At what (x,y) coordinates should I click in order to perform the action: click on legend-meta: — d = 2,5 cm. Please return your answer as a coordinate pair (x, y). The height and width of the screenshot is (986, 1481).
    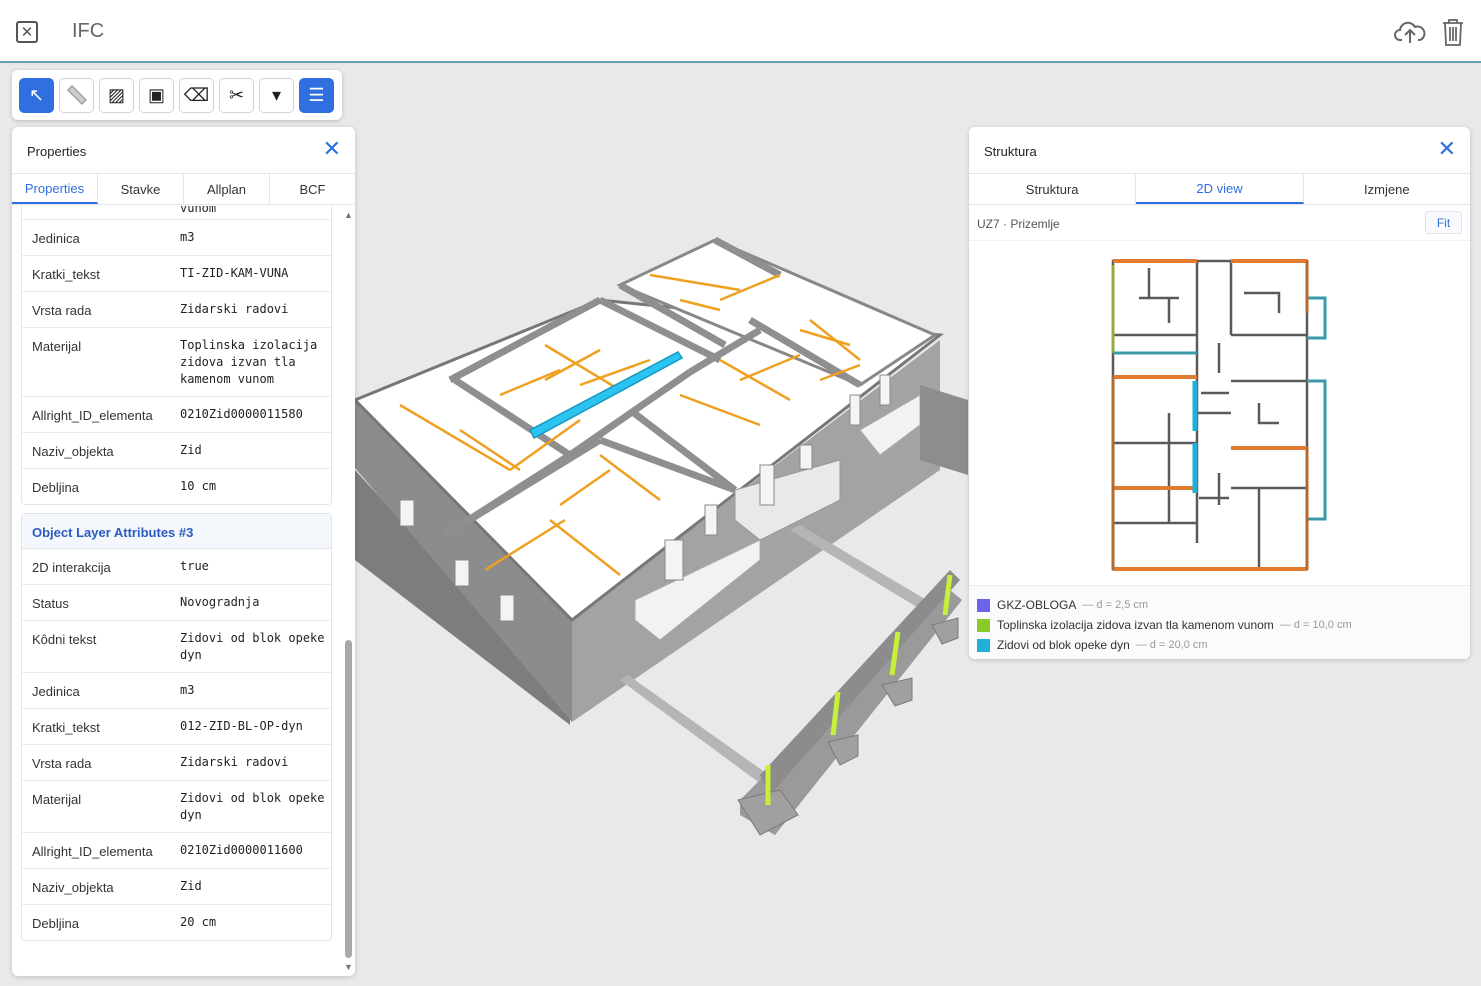
    Looking at the image, I should click on (1115, 605).